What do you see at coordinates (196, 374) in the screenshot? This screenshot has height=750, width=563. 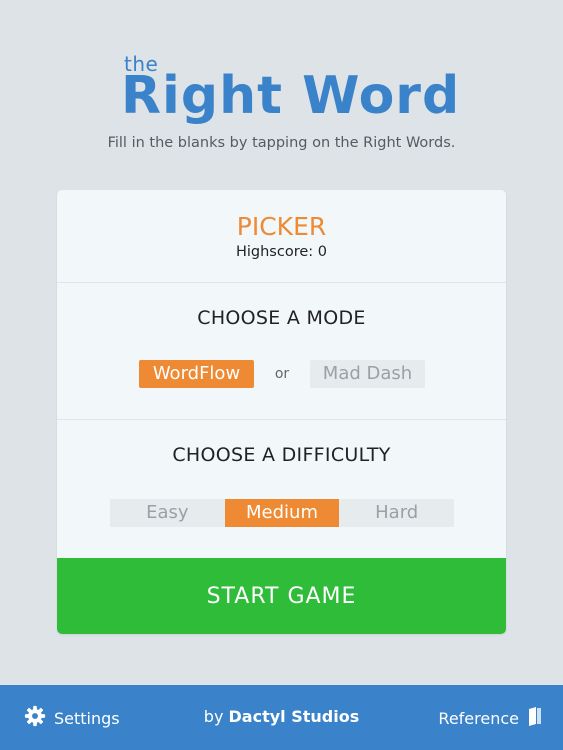 I see `mode-wordflow-button: WordFlow` at bounding box center [196, 374].